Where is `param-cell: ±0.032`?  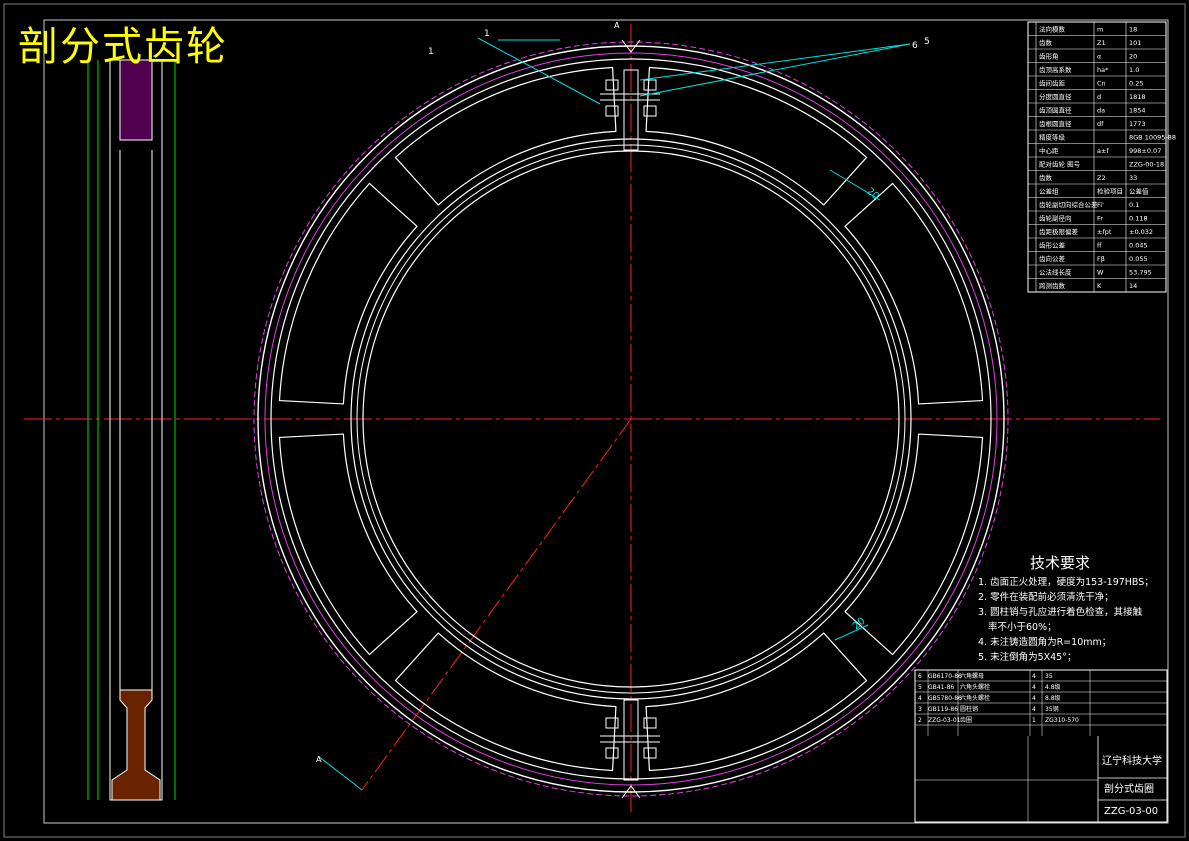
param-cell: ±0.032 is located at coordinates (1141, 232).